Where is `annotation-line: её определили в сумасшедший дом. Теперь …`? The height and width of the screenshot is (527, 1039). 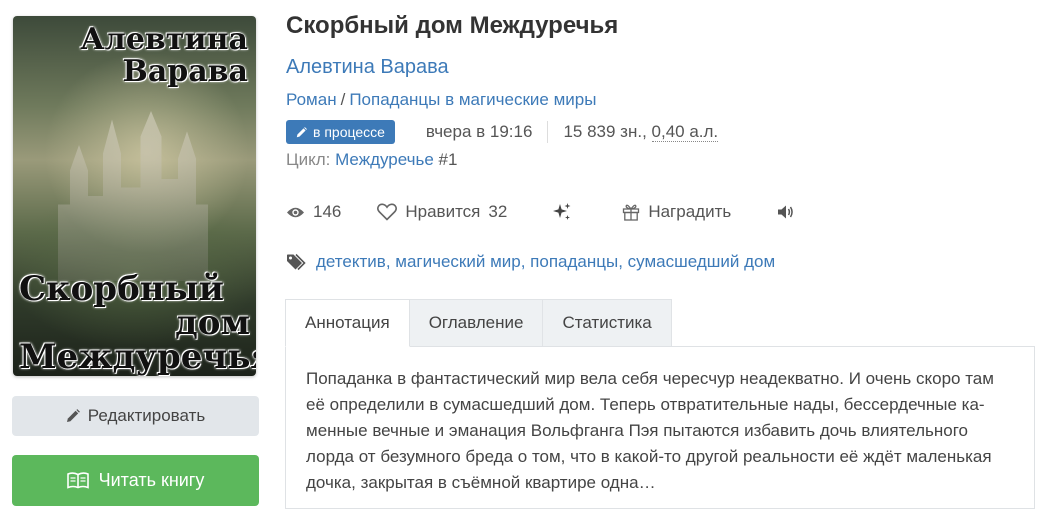
annotation-line: её определили в сумасшедший дом. Теперь … is located at coordinates (645, 404).